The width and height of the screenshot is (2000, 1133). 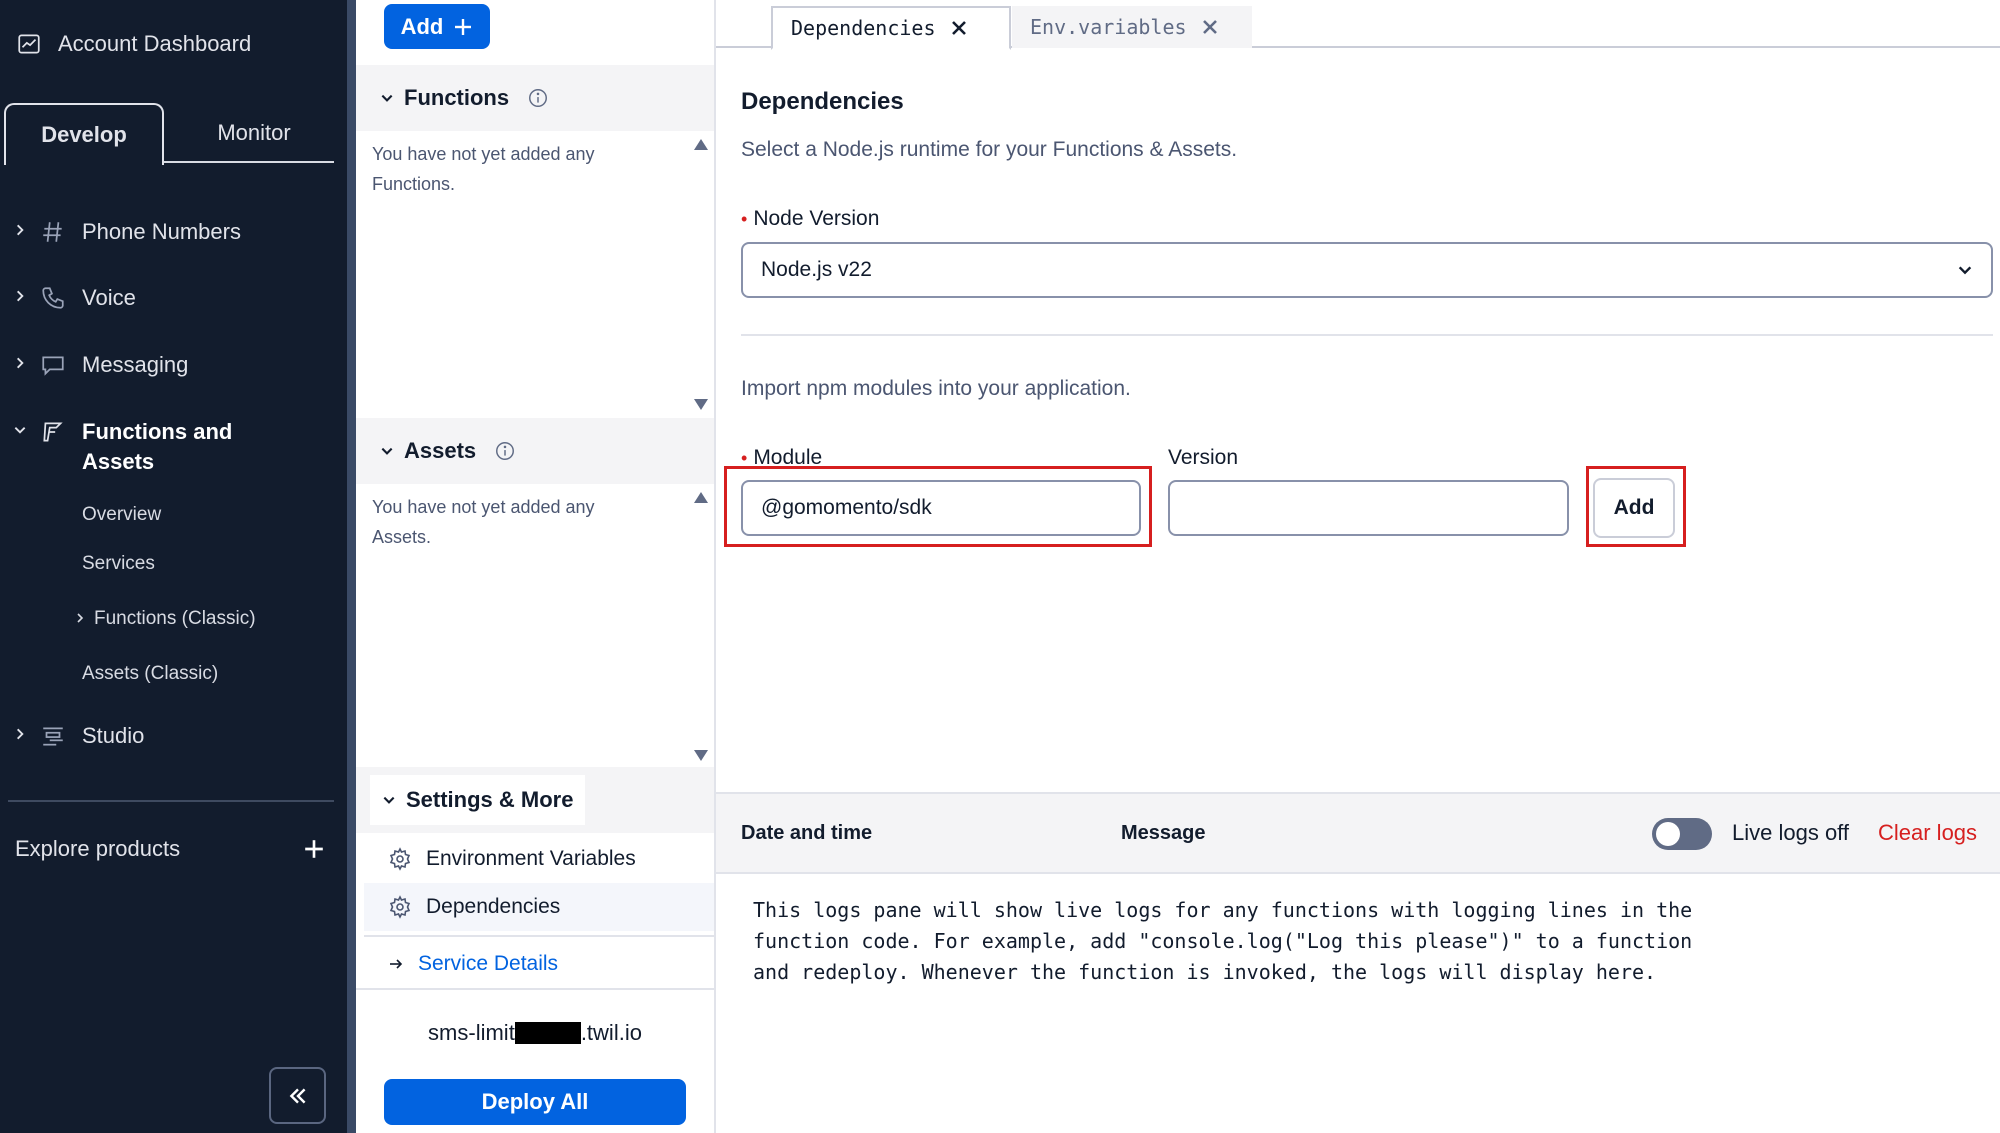 What do you see at coordinates (1367, 335) in the screenshot?
I see `section-divider` at bounding box center [1367, 335].